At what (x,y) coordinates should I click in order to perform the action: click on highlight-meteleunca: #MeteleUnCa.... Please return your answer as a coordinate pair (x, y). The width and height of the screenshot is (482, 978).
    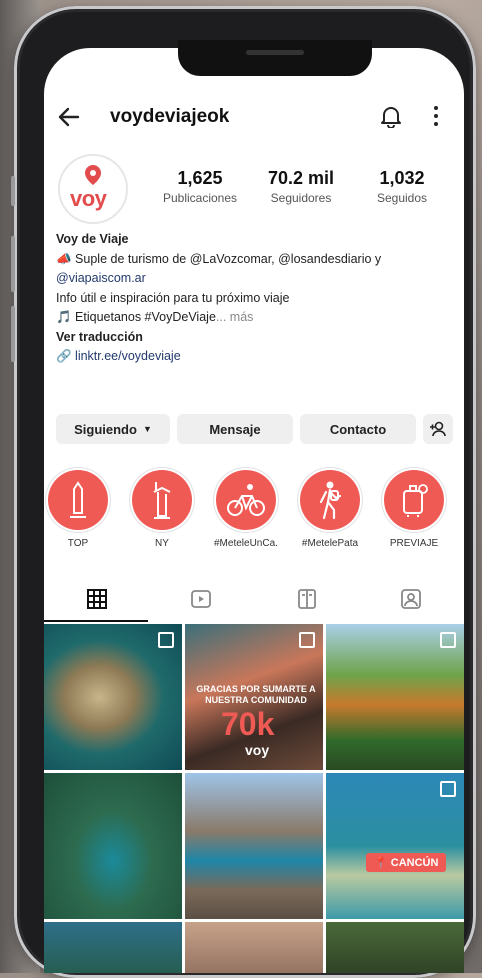
    Looking at the image, I should click on (246, 509).